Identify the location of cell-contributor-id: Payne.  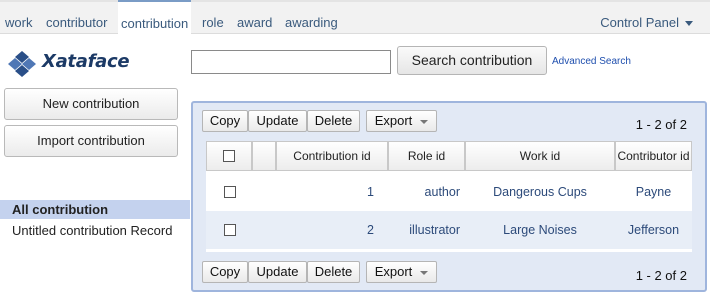
(653, 192).